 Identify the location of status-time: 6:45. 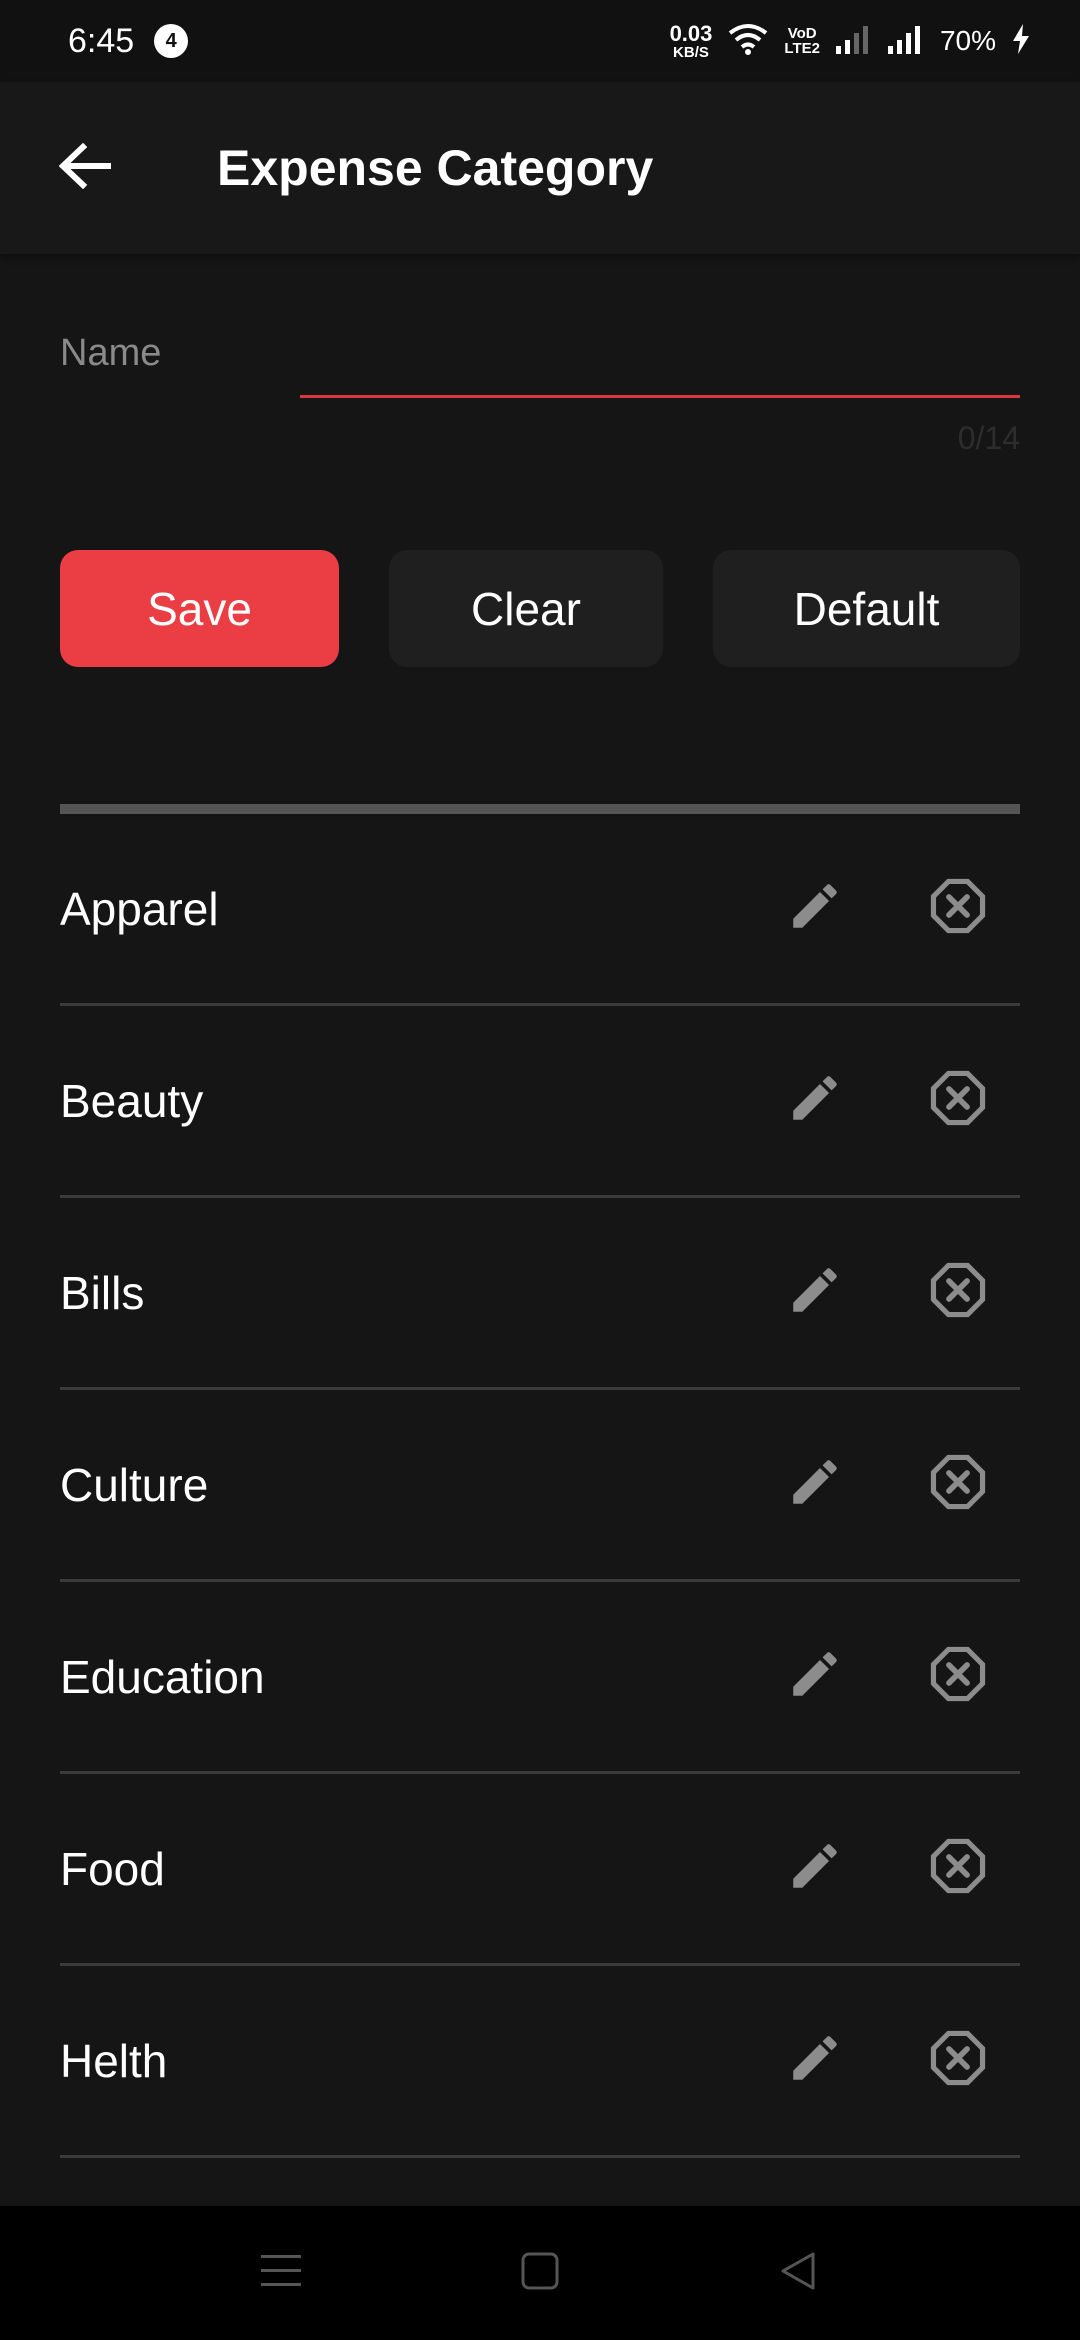
(101, 40).